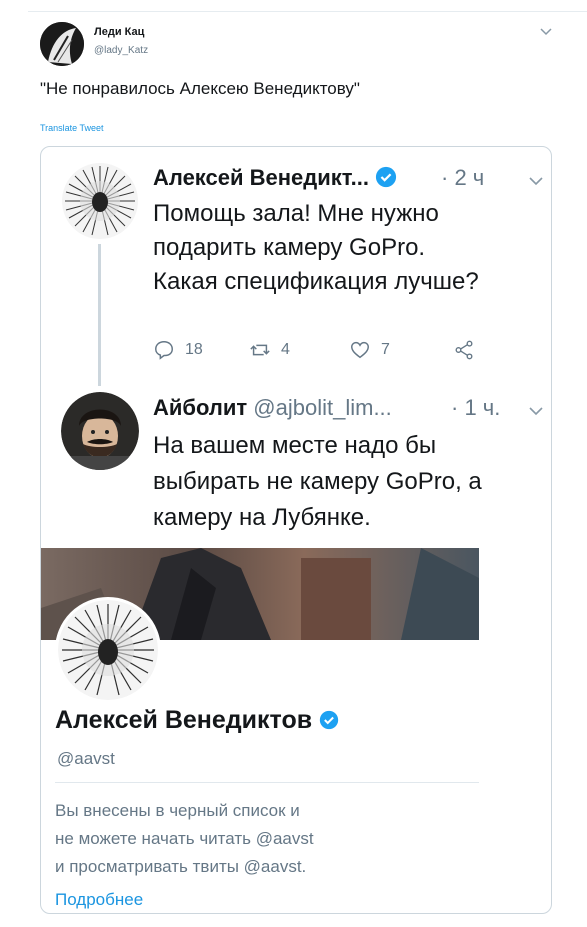 The image size is (587, 927). I want to click on top-divider, so click(307, 6).